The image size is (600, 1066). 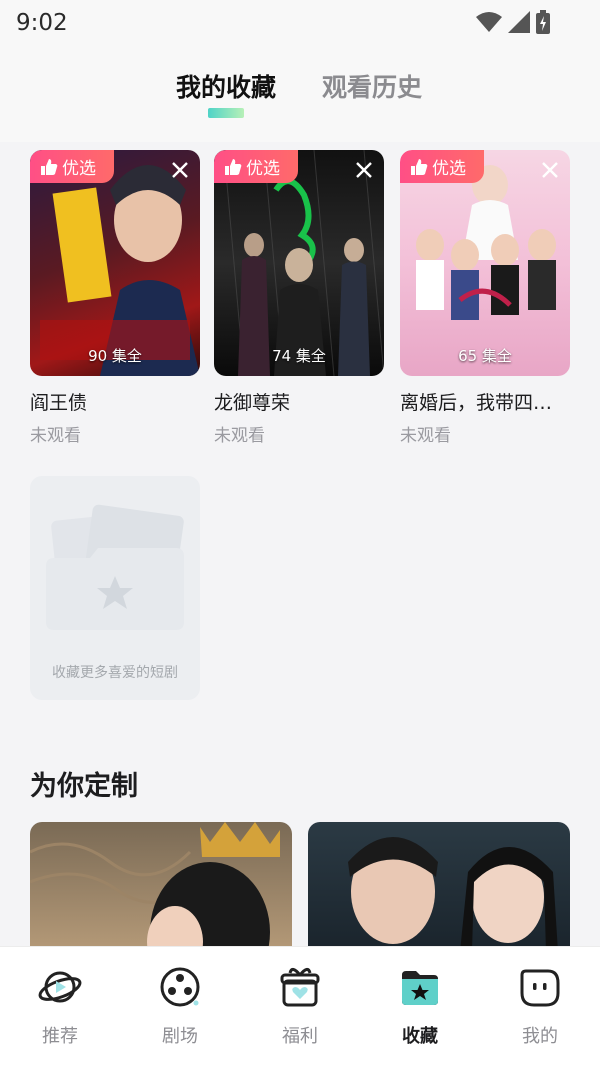 I want to click on episode-count: 74 集全, so click(x=299, y=356).